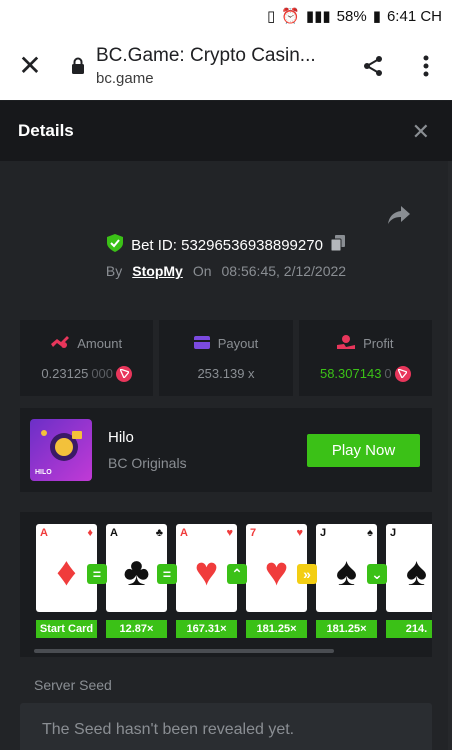 The image size is (452, 750). I want to click on profit-stat: Profit 58.307143 0, so click(365, 358).